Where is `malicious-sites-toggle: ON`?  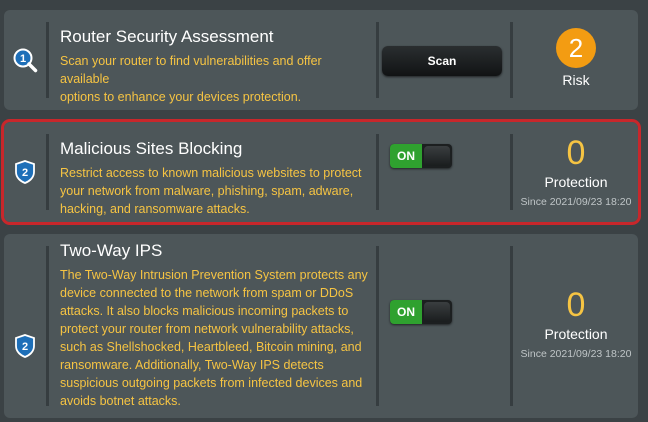
malicious-sites-toggle: ON is located at coordinates (421, 156).